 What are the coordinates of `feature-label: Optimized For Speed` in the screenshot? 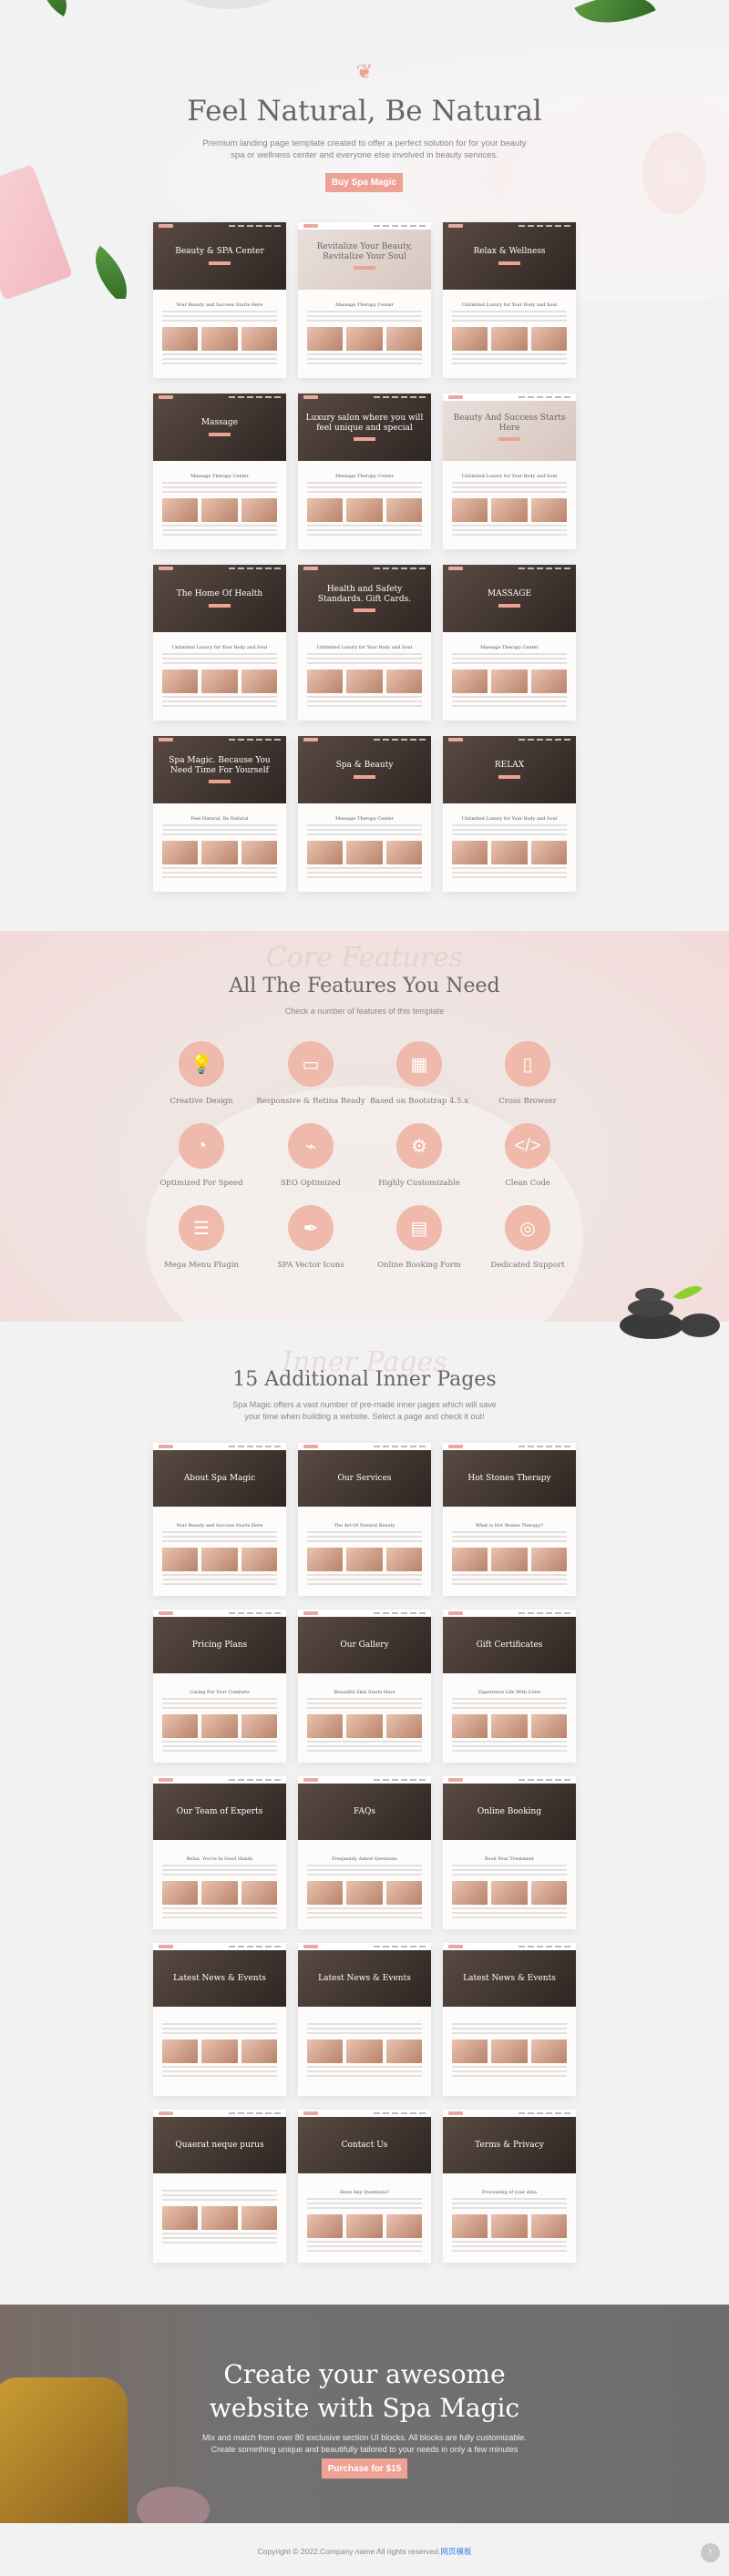 It's located at (201, 1183).